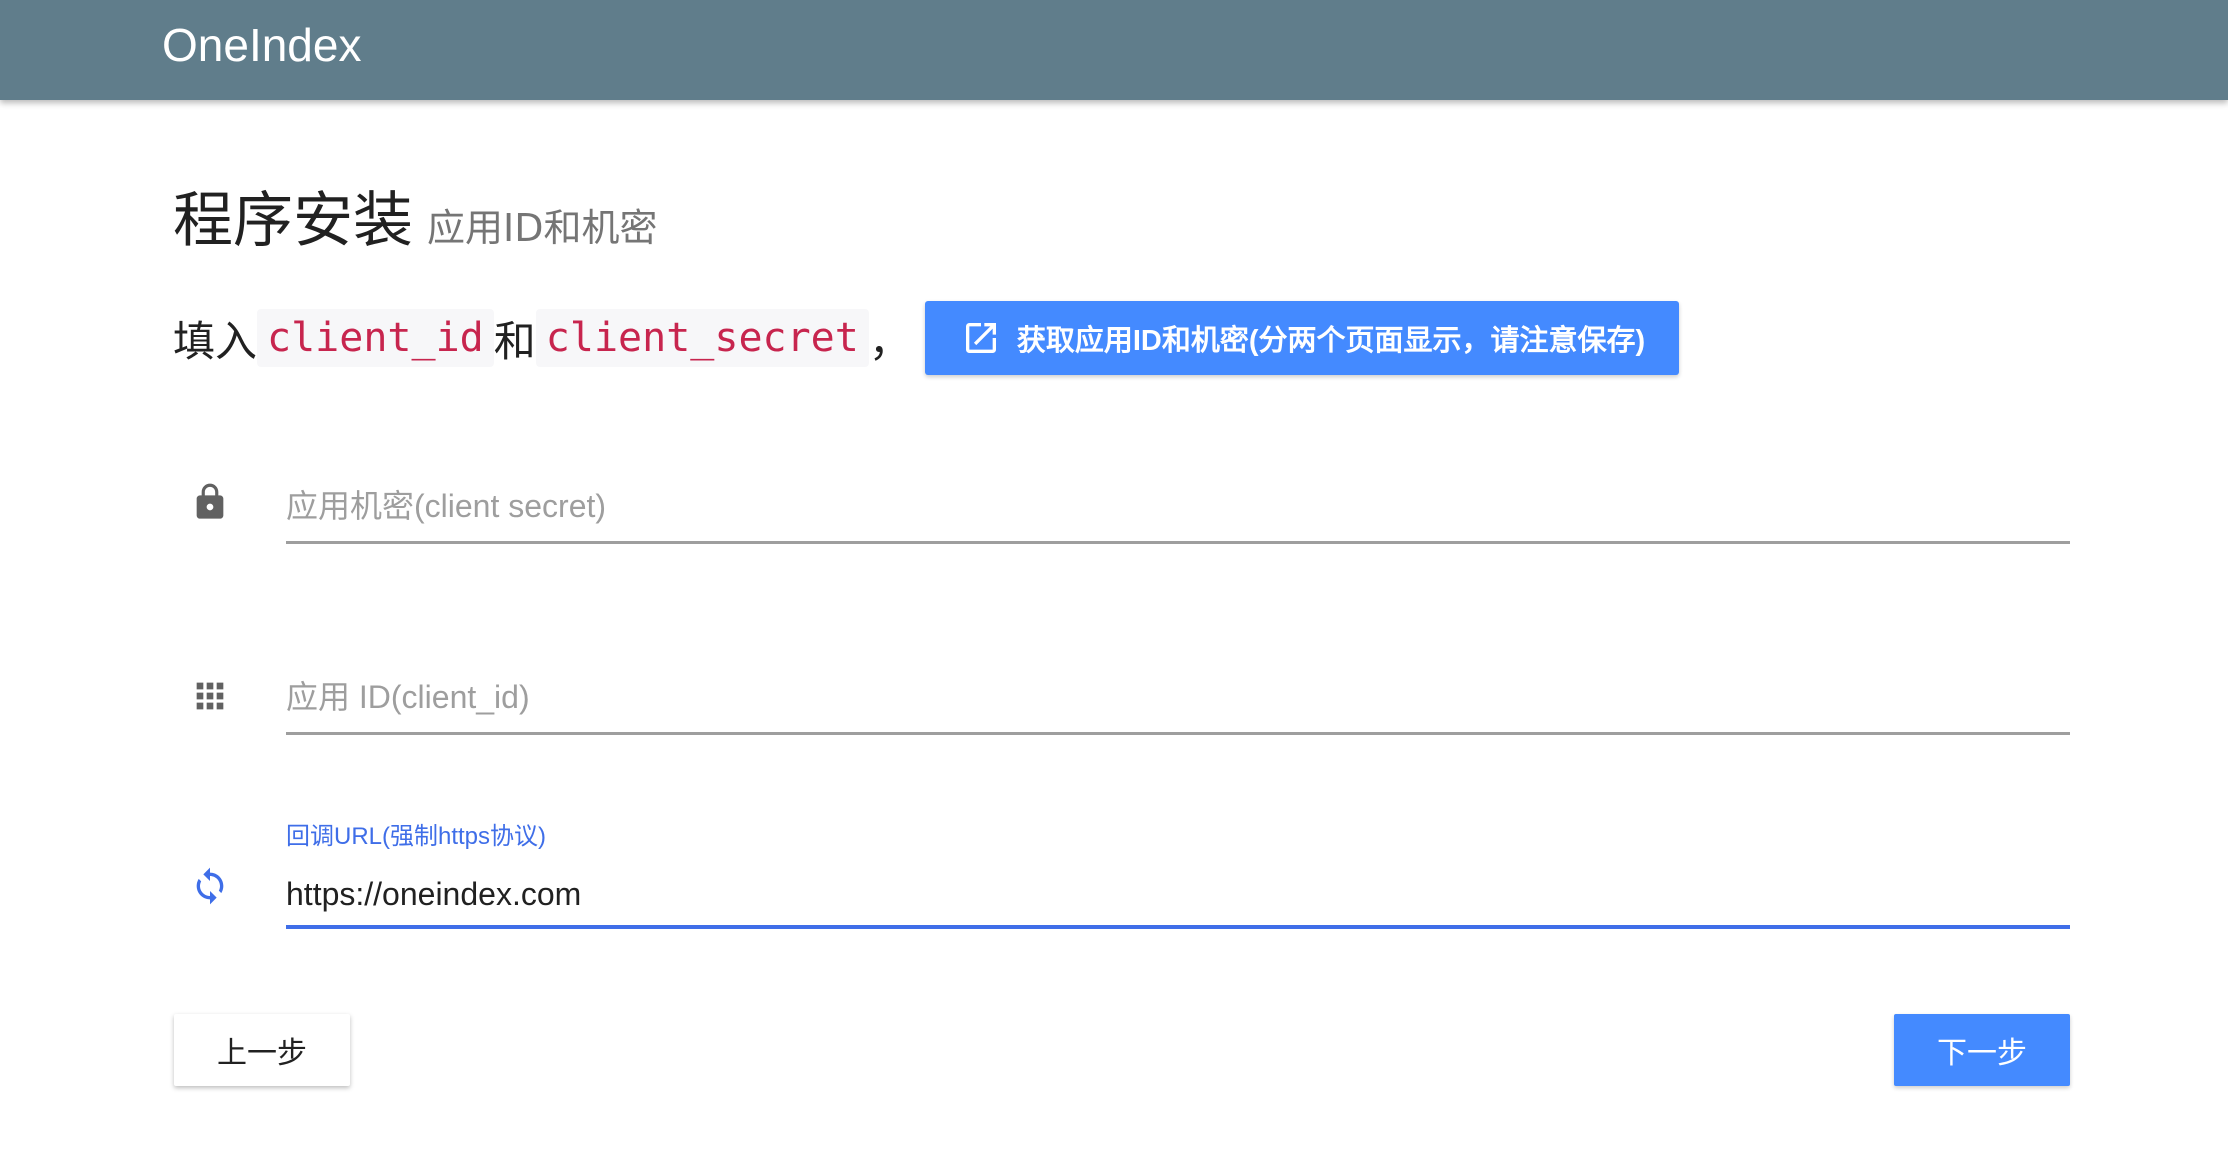  Describe the element at coordinates (1178, 693) in the screenshot. I see `client-id-field: 应用 ID(client_id)` at that location.